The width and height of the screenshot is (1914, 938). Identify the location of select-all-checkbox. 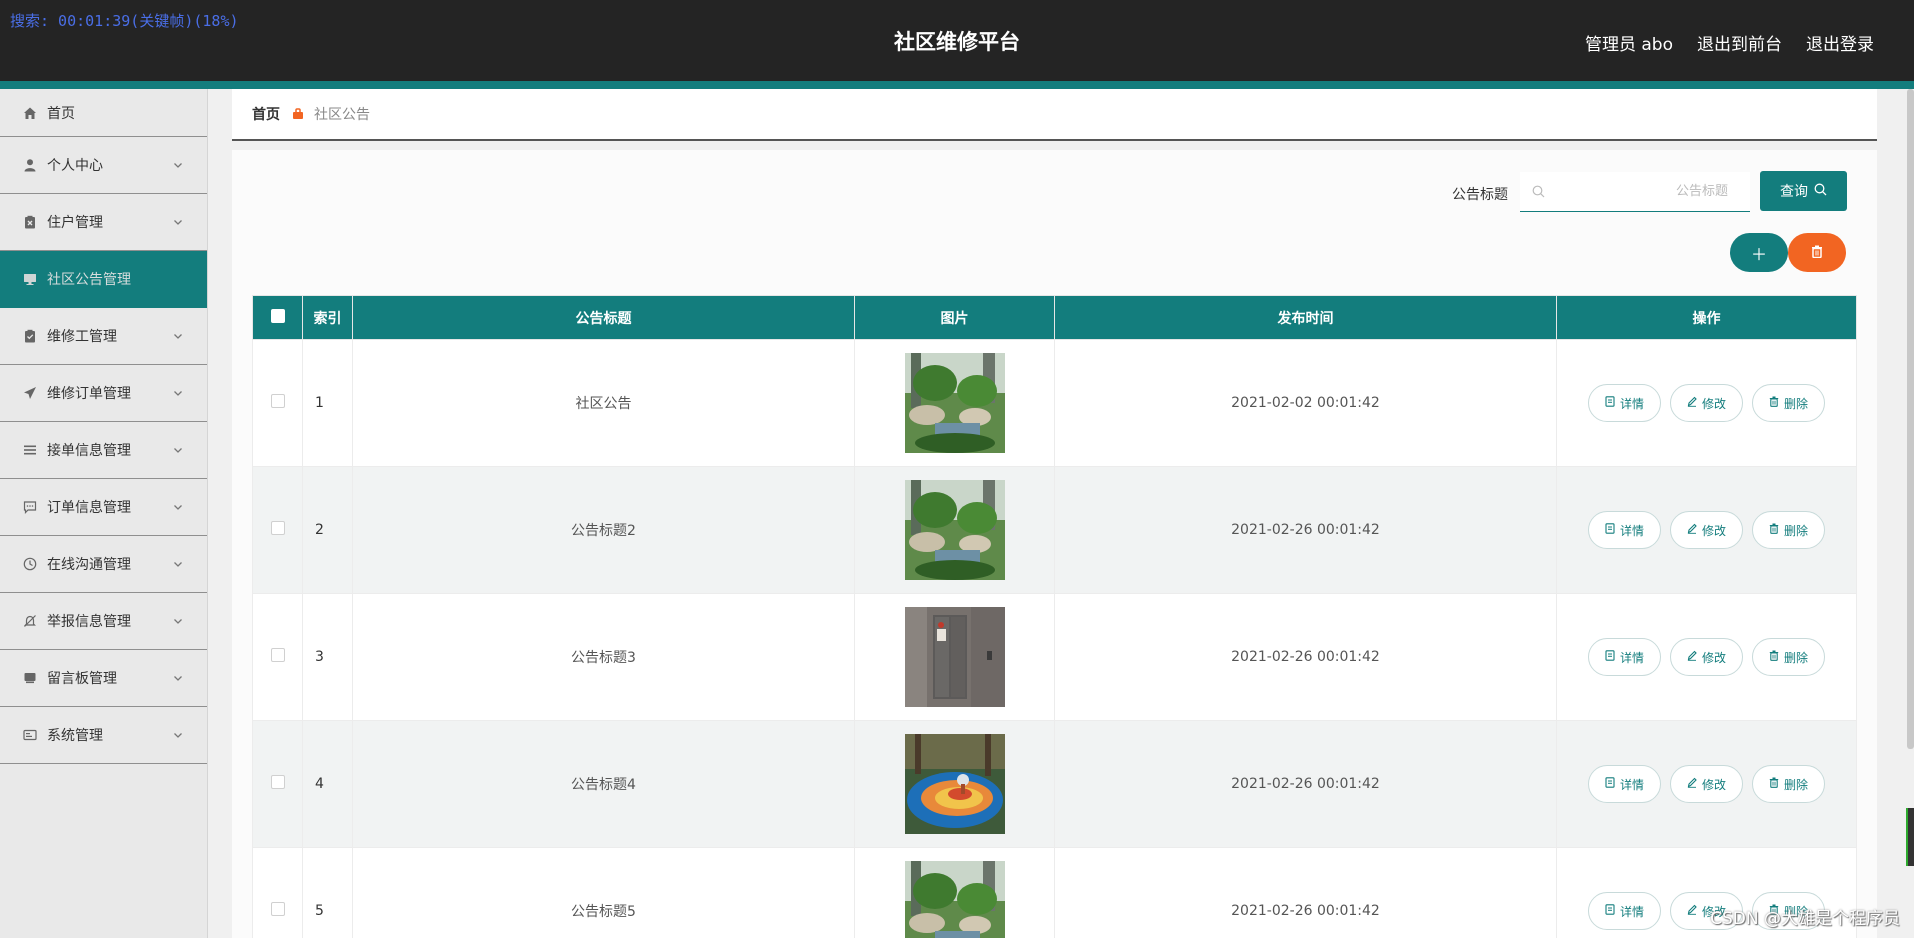
(277, 315).